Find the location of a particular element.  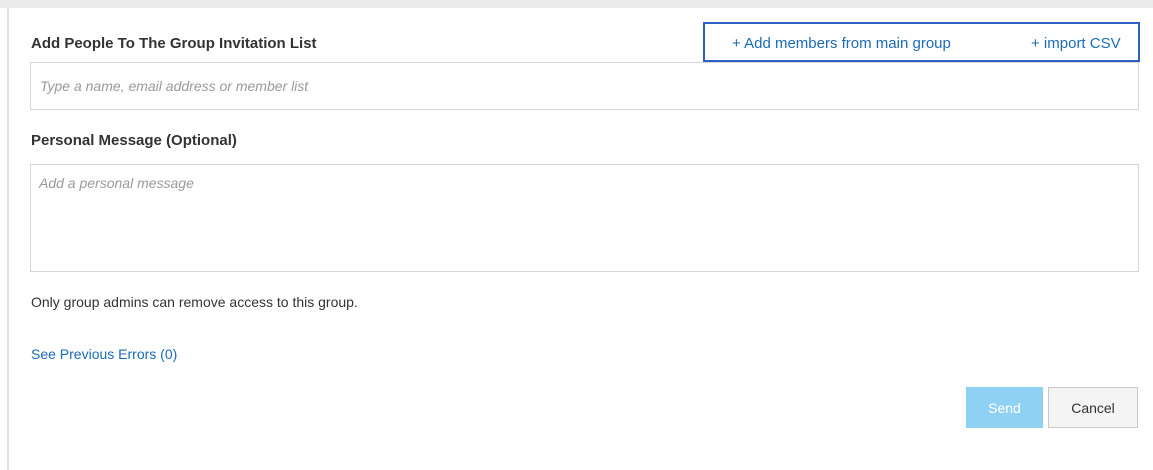

cancel-button: Cancel is located at coordinates (1093, 407).